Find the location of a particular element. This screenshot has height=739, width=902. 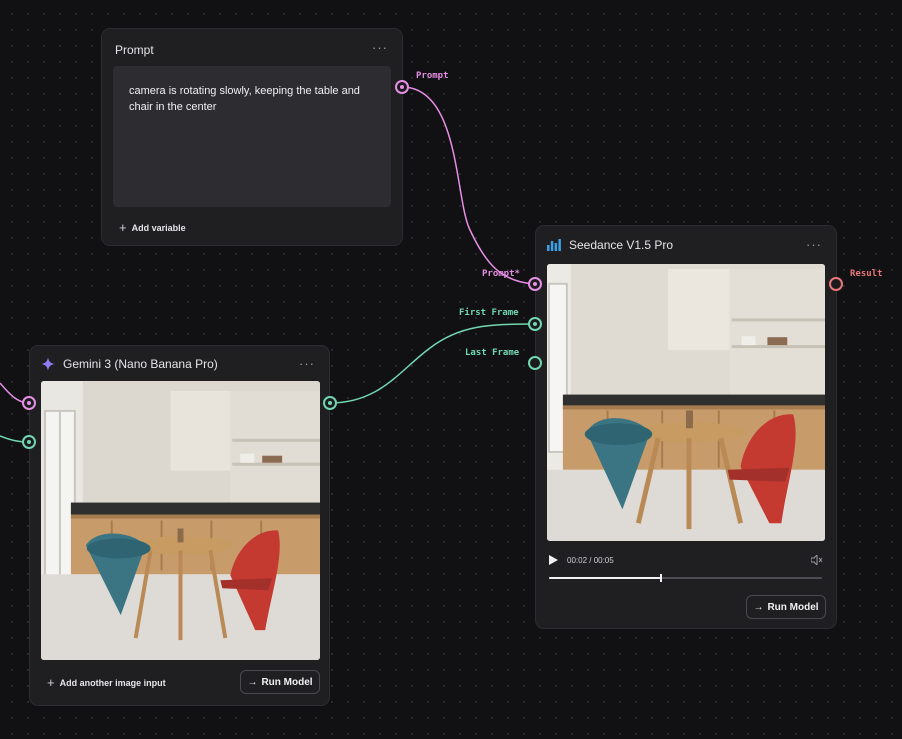

node-title-text: Gemini 3 (Nano Banana Pro) is located at coordinates (140, 364).